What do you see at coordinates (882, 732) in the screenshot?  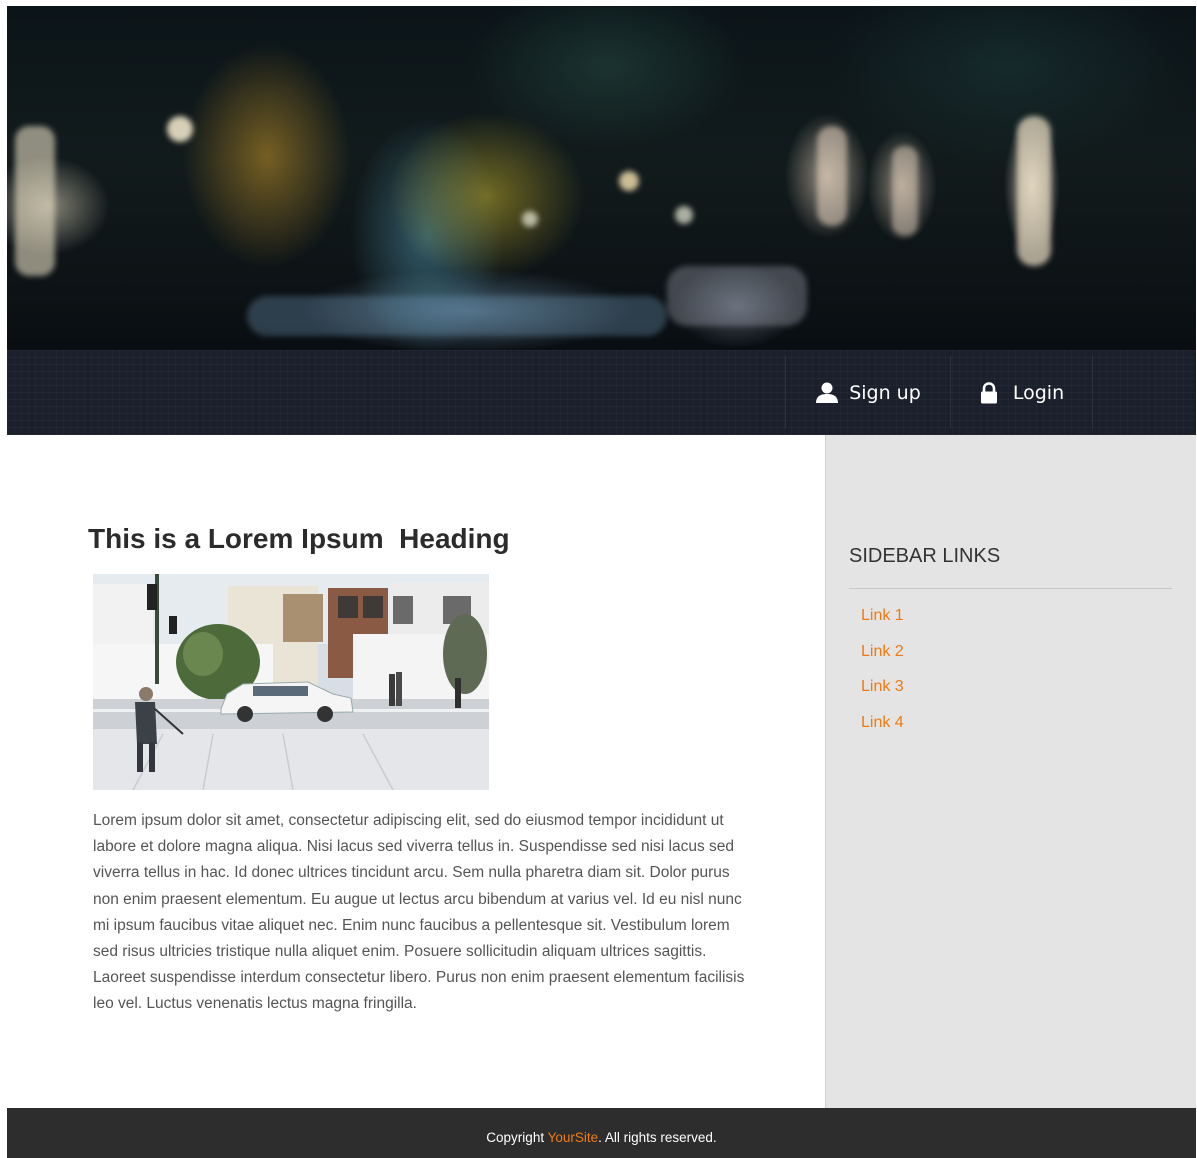 I see `sidebar-link-4: Link 4` at bounding box center [882, 732].